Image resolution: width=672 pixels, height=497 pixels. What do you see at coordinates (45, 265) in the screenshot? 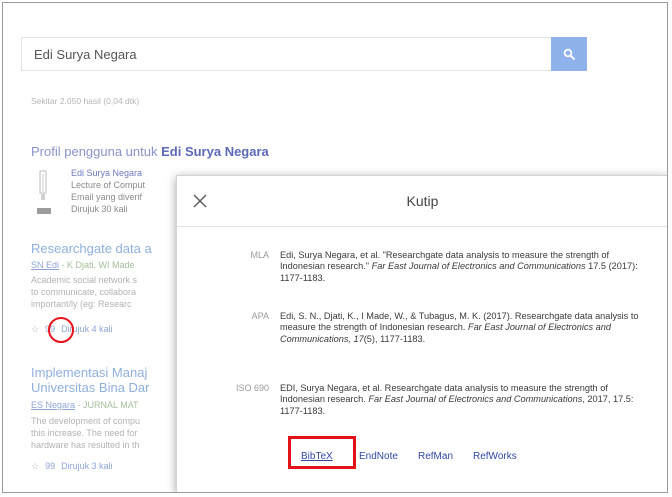
I see `author-link: SN Edi` at bounding box center [45, 265].